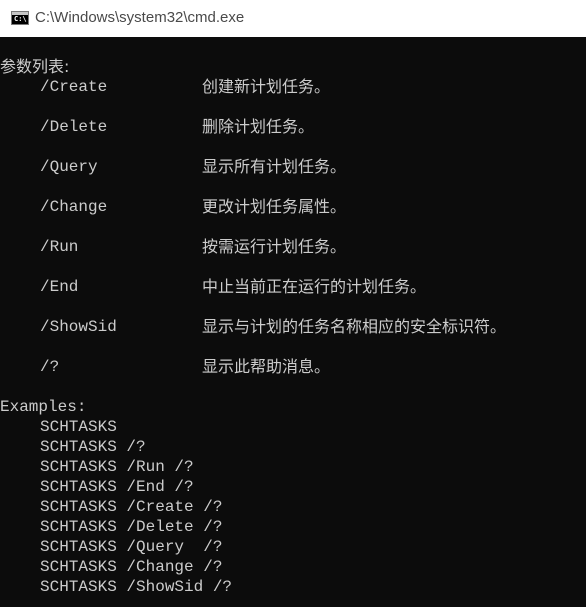 The image size is (586, 607). Describe the element at coordinates (74, 127) in the screenshot. I see `param-name: /Delete` at that location.